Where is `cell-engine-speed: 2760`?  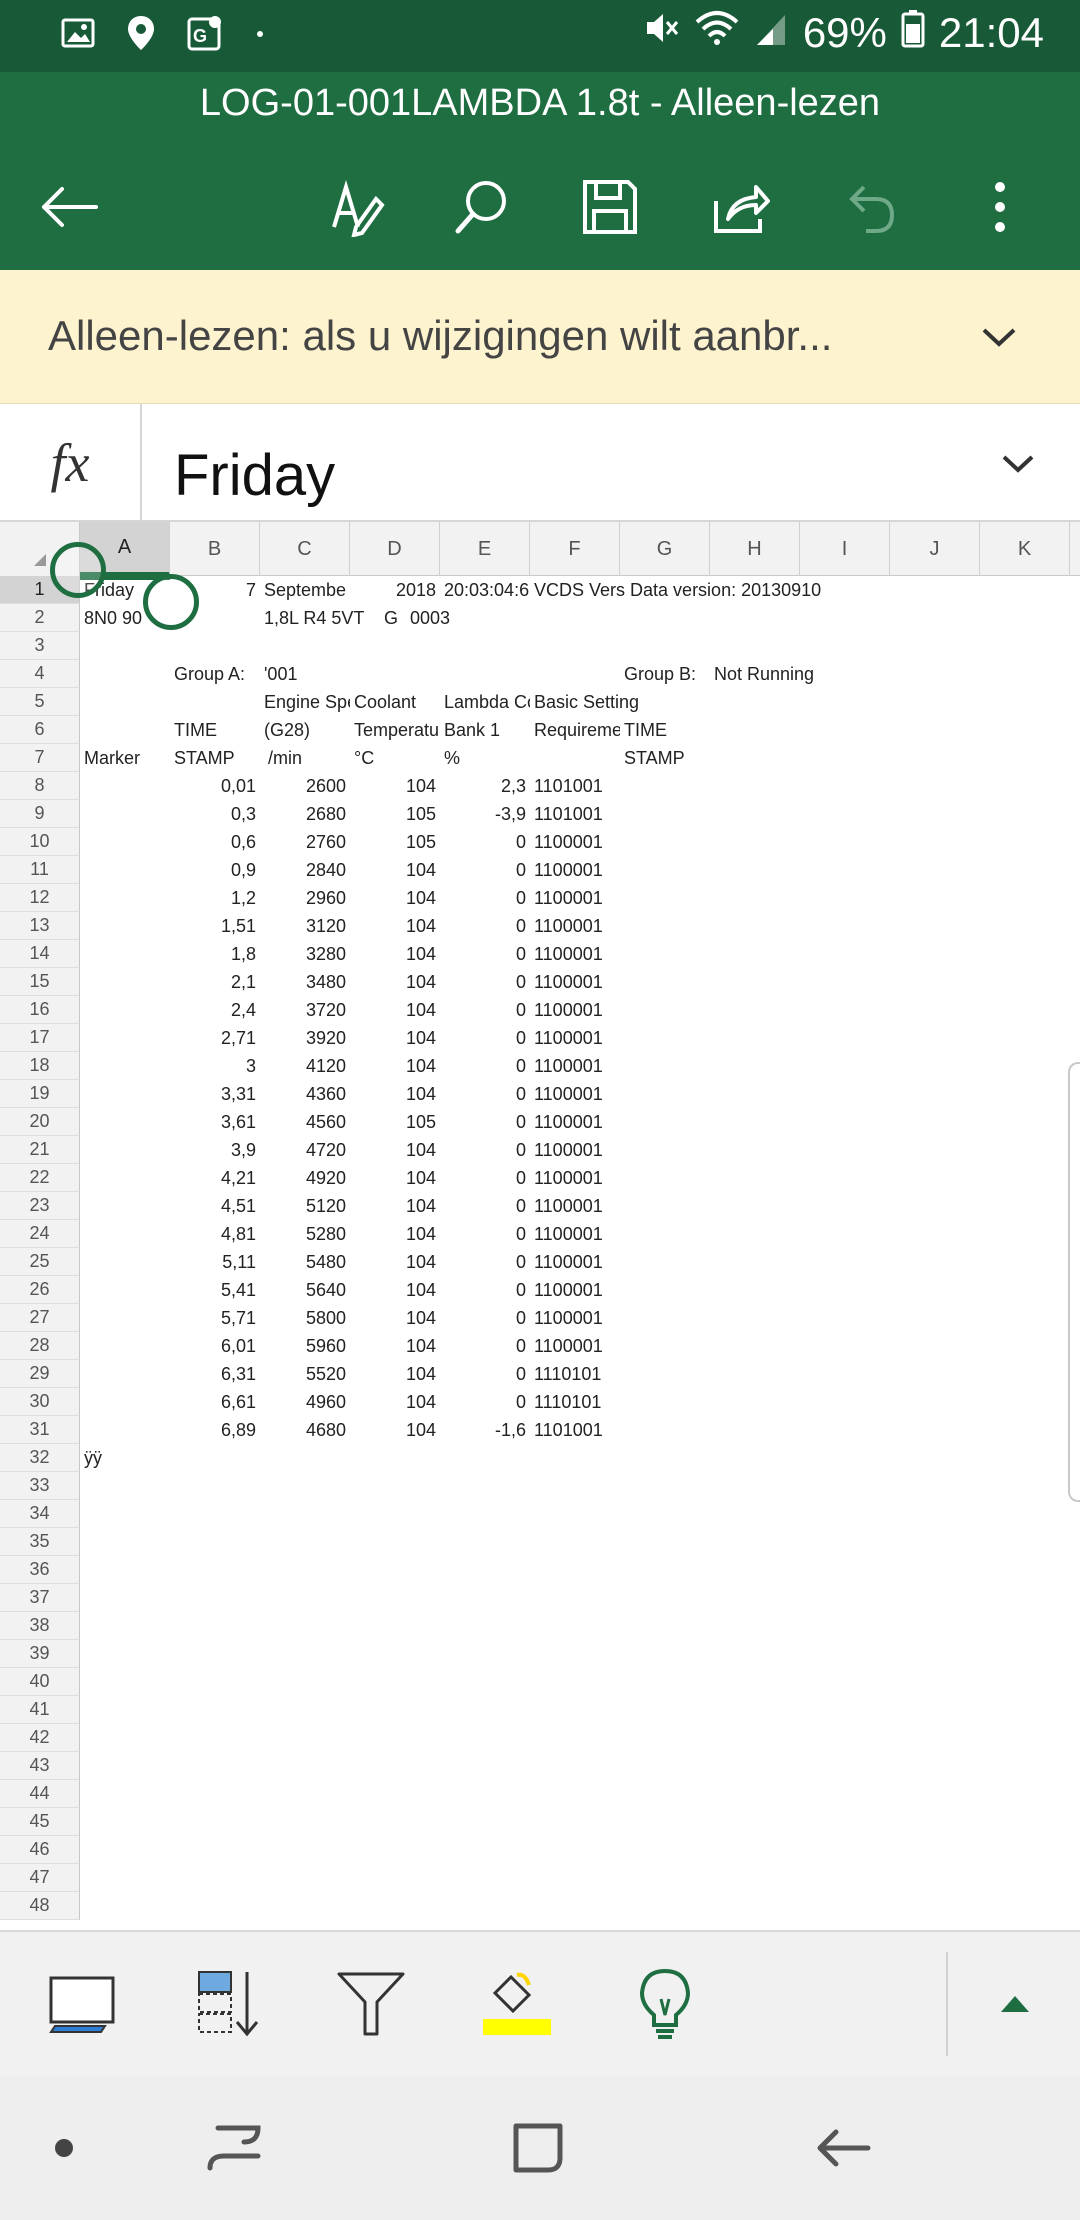
cell-engine-speed: 2760 is located at coordinates (305, 842).